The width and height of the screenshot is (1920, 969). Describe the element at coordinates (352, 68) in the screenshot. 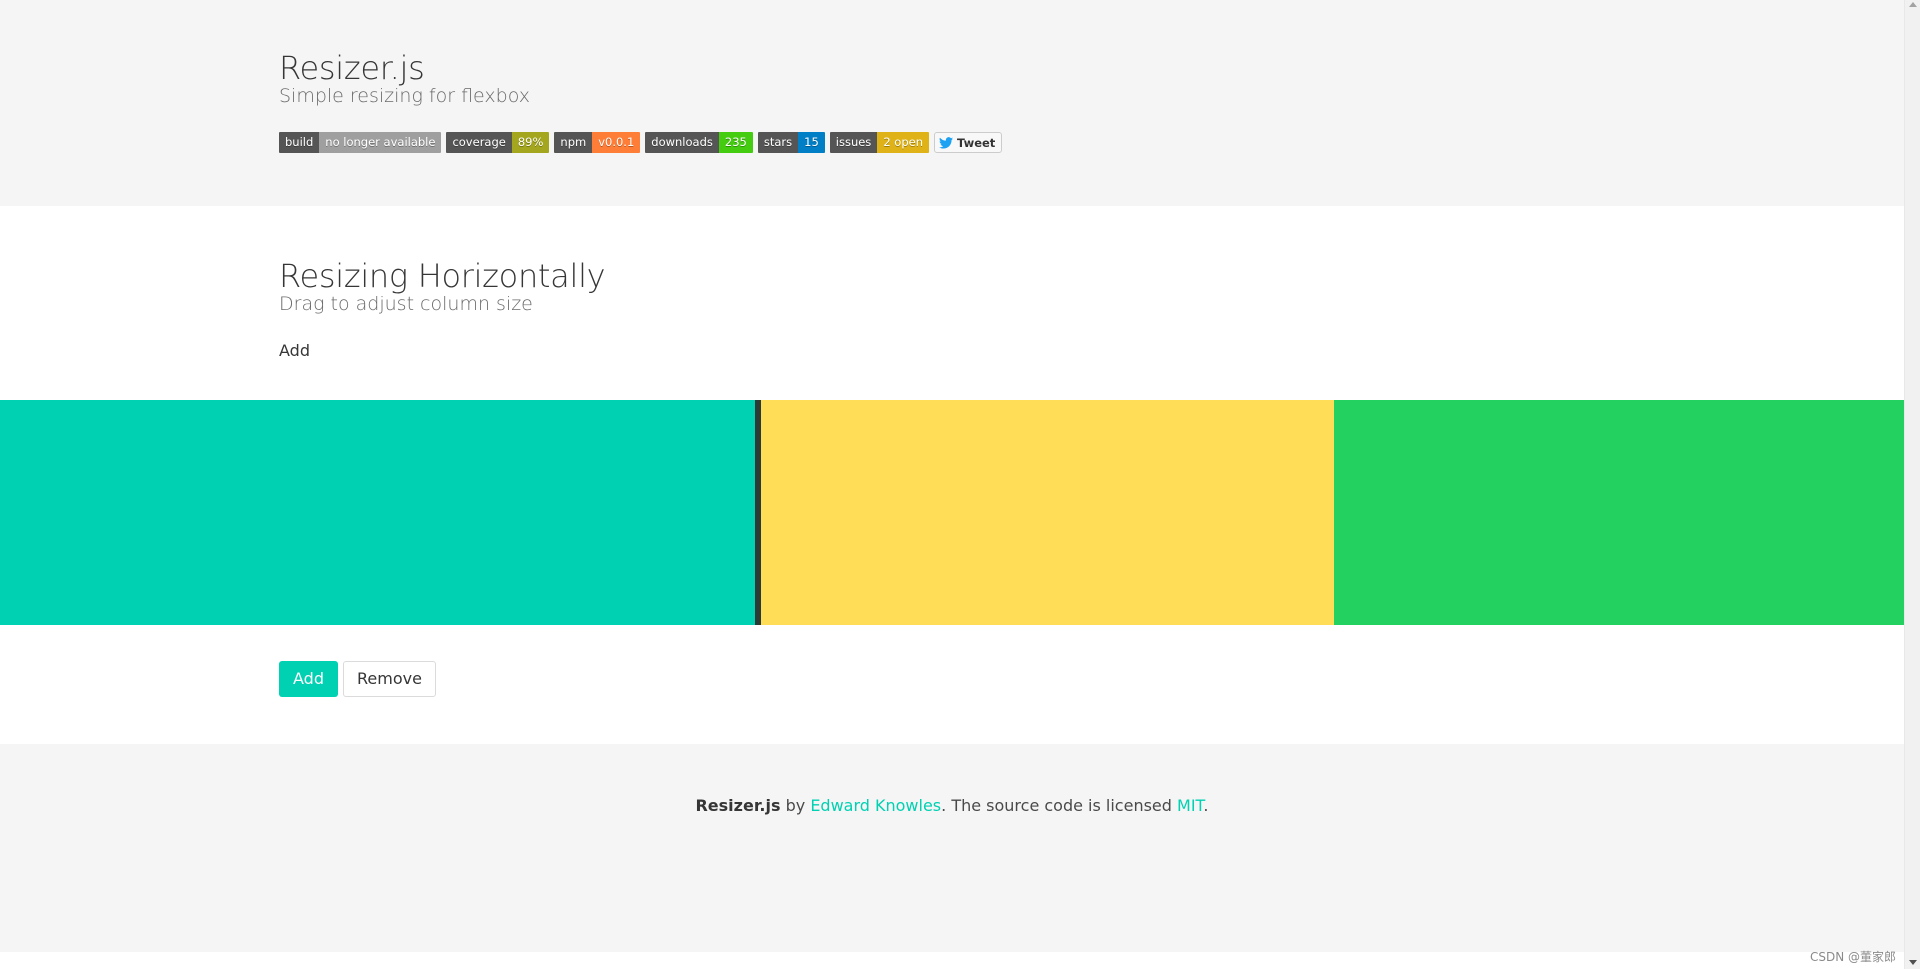

I see `hero-title: Resizer.js` at that location.